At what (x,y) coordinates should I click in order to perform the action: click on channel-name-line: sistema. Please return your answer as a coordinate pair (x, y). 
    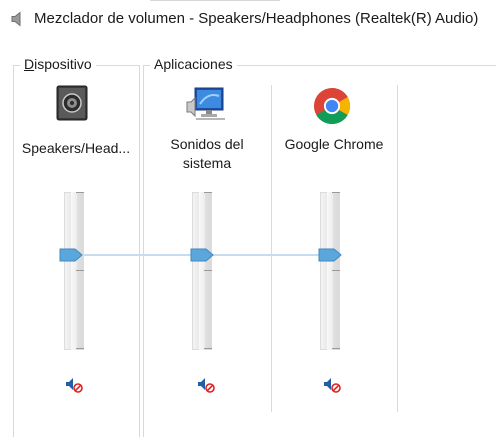
    Looking at the image, I should click on (207, 163).